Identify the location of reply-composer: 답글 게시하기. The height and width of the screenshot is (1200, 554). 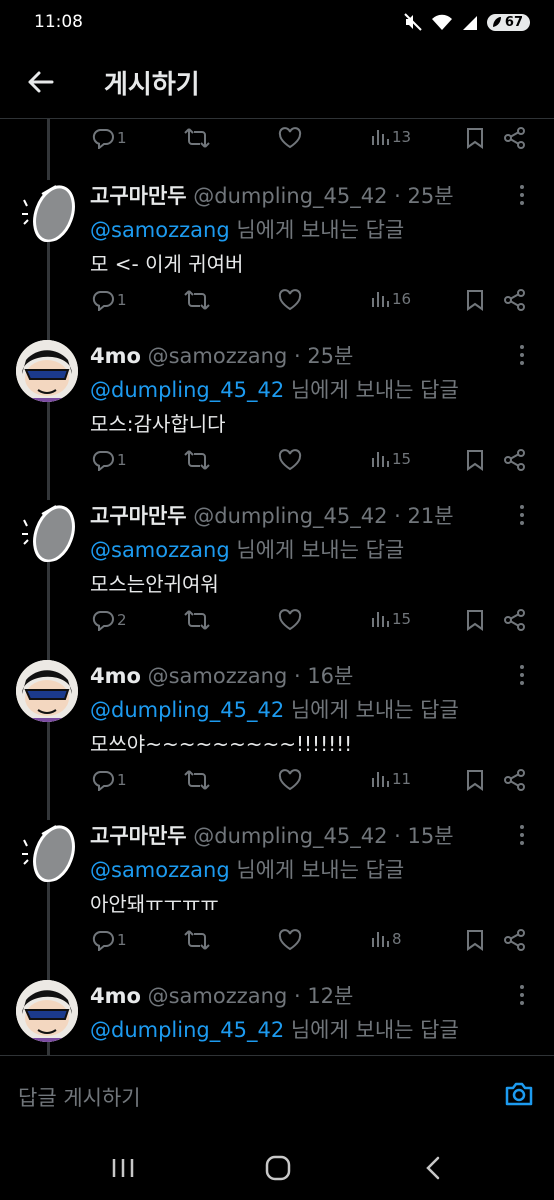
(277, 1096).